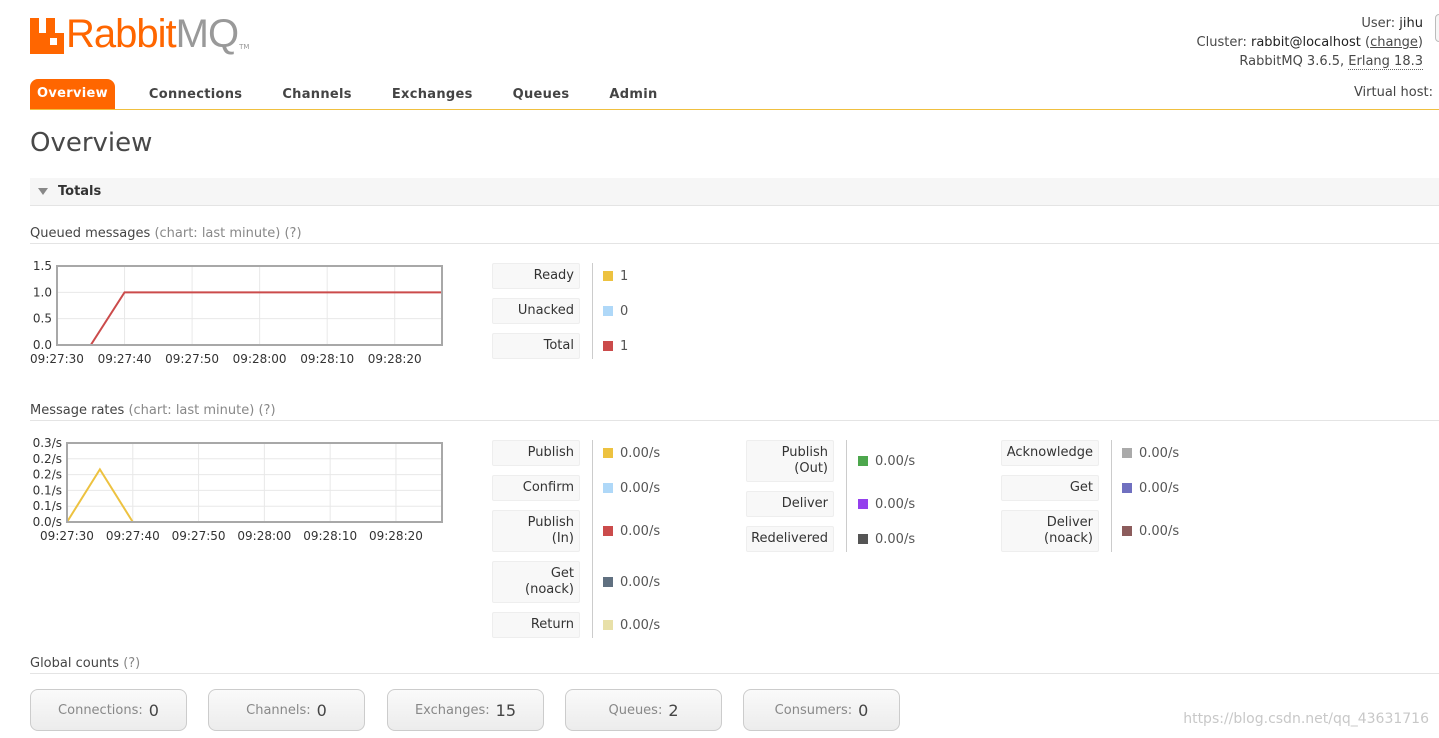 The height and width of the screenshot is (738, 1439). I want to click on legend-label: Deliver, so click(790, 504).